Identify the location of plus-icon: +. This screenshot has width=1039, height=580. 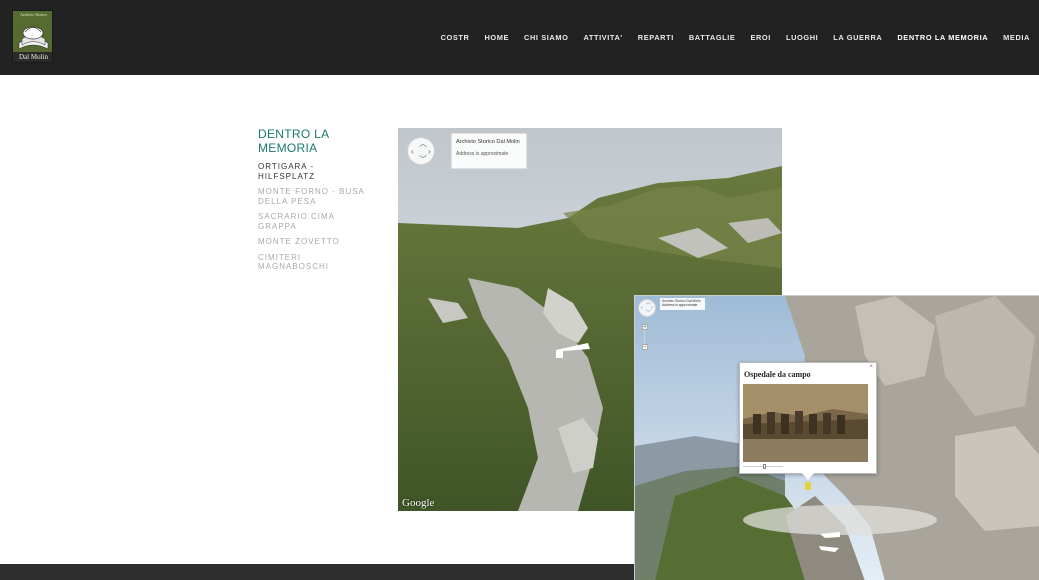
(645, 327).